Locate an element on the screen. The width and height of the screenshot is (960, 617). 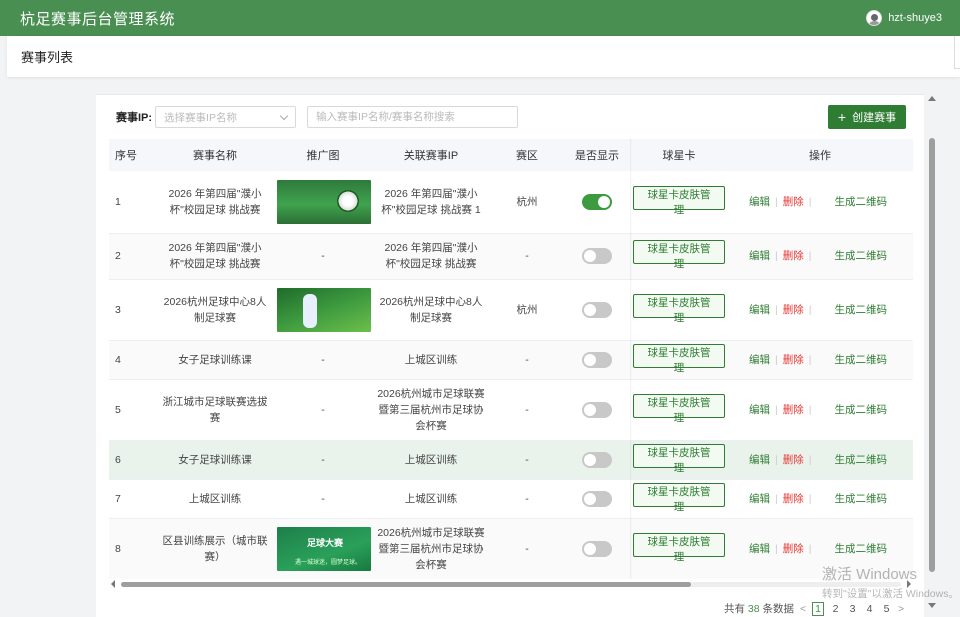
create-event-button: + 创建赛事 is located at coordinates (867, 117).